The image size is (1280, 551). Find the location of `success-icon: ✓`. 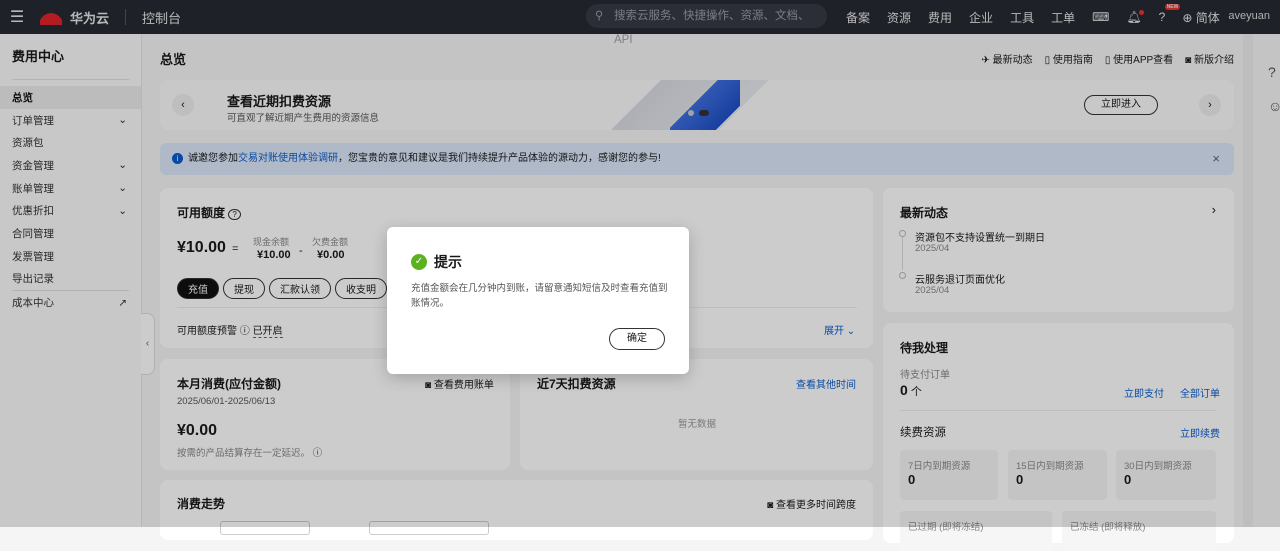

success-icon: ✓ is located at coordinates (419, 262).